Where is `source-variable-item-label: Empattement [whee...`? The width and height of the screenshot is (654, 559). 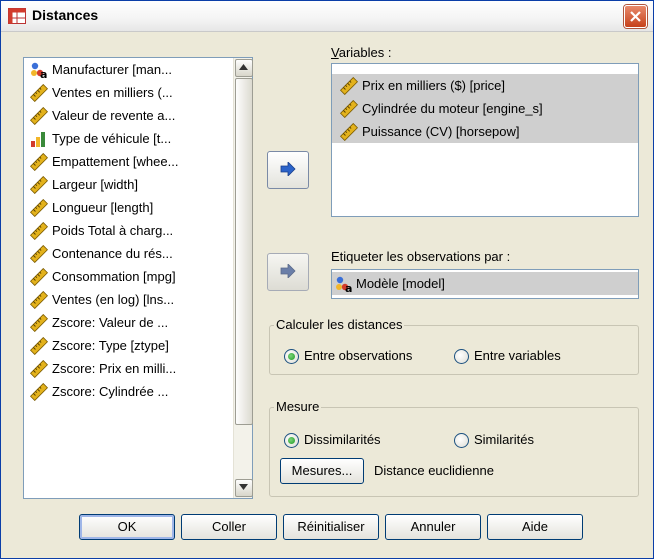 source-variable-item-label: Empattement [whee... is located at coordinates (115, 161).